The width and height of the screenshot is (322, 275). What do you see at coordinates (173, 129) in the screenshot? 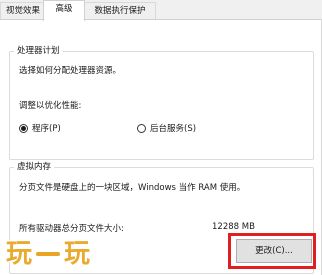
I see `radio-background-services-label: 后台服务(S)` at bounding box center [173, 129].